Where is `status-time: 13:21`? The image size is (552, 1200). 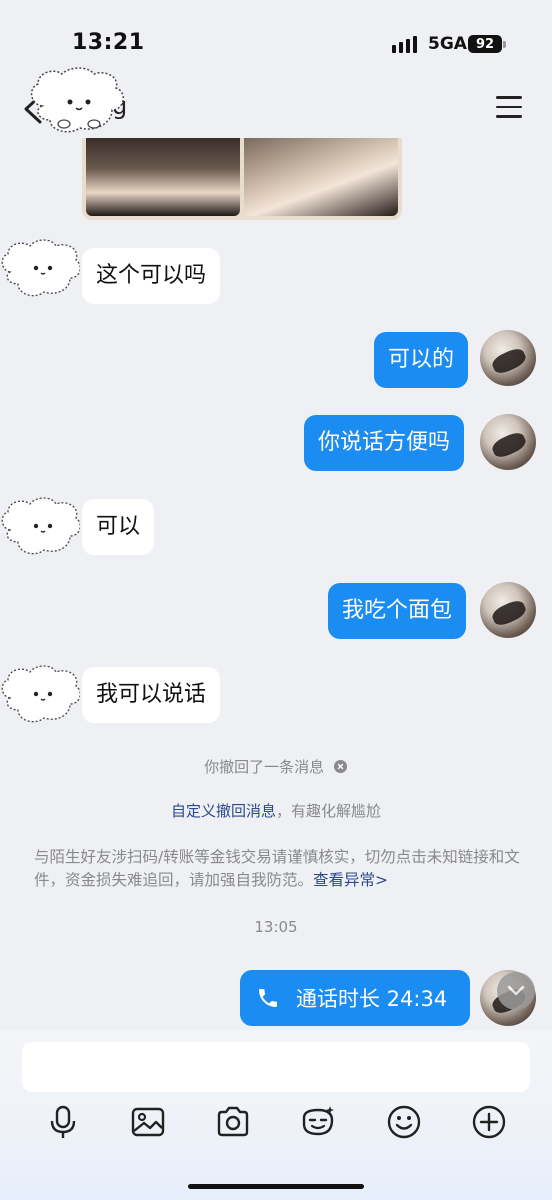
status-time: 13:21 is located at coordinates (108, 42).